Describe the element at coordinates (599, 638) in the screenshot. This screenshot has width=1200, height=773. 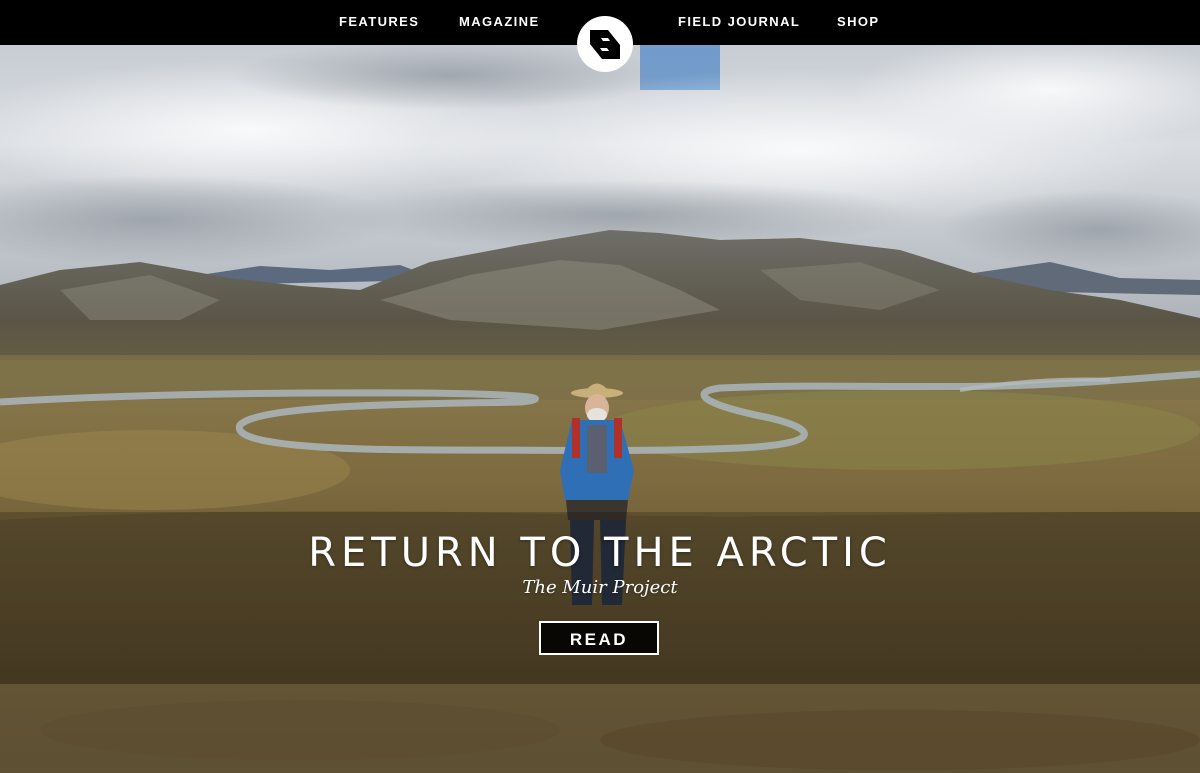
I see `read-button: READ` at that location.